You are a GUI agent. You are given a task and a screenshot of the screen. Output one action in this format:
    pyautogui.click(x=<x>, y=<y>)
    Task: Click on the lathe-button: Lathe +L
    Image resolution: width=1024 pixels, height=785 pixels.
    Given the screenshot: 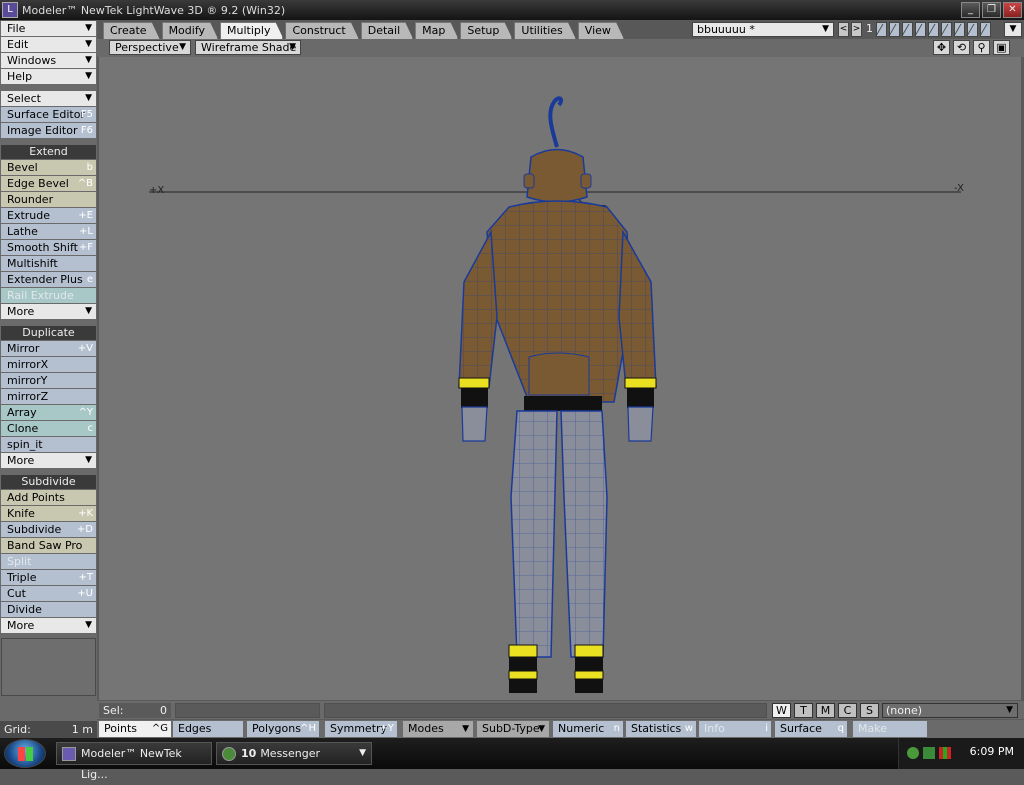 What is the action you would take?
    pyautogui.click(x=48, y=231)
    